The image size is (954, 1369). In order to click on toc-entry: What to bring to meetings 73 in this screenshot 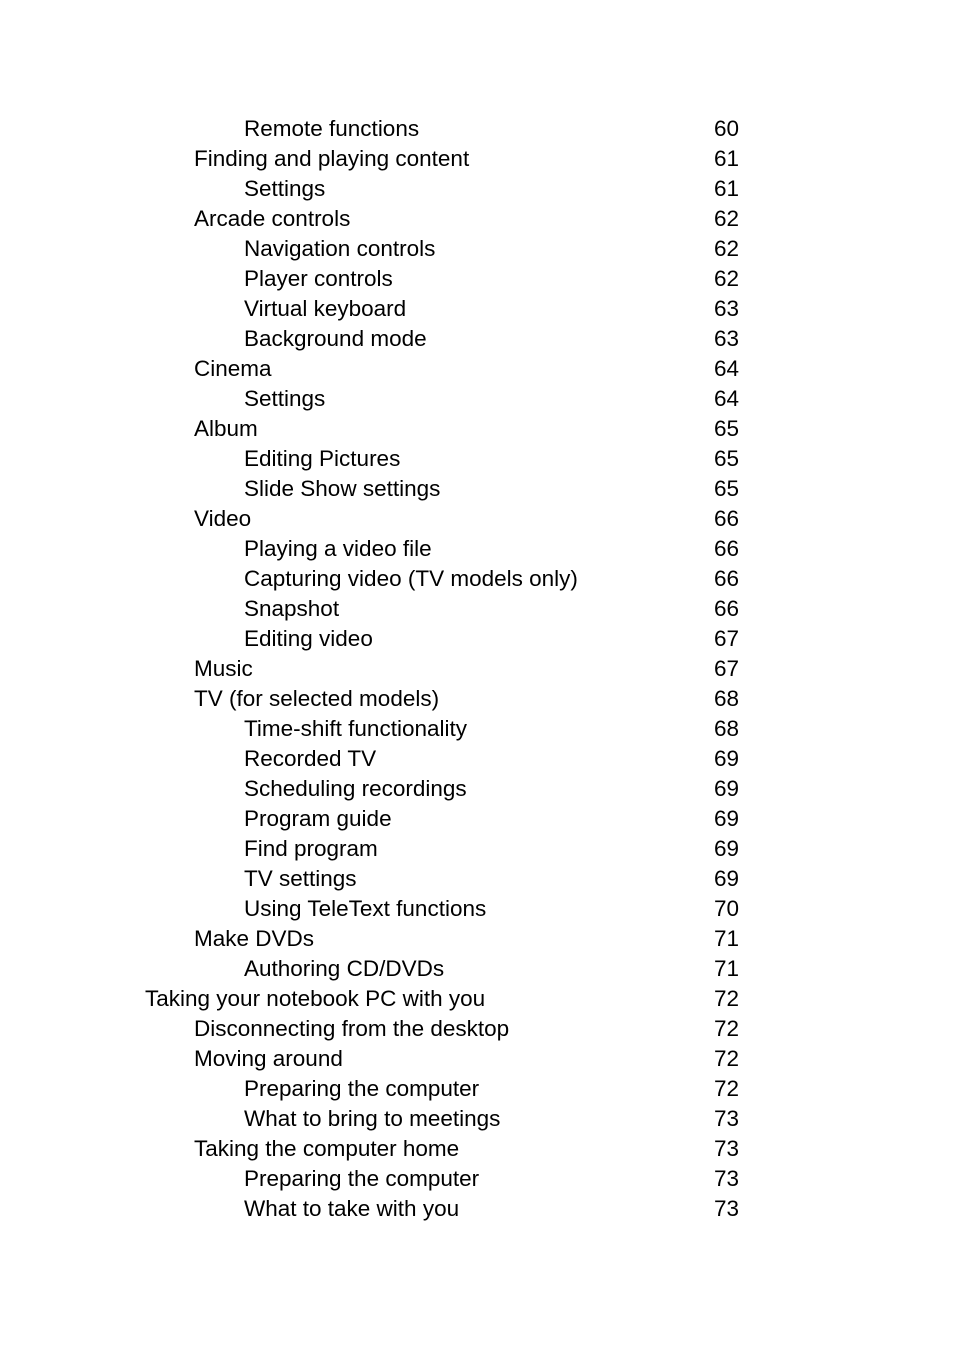, I will do `click(477, 1119)`.